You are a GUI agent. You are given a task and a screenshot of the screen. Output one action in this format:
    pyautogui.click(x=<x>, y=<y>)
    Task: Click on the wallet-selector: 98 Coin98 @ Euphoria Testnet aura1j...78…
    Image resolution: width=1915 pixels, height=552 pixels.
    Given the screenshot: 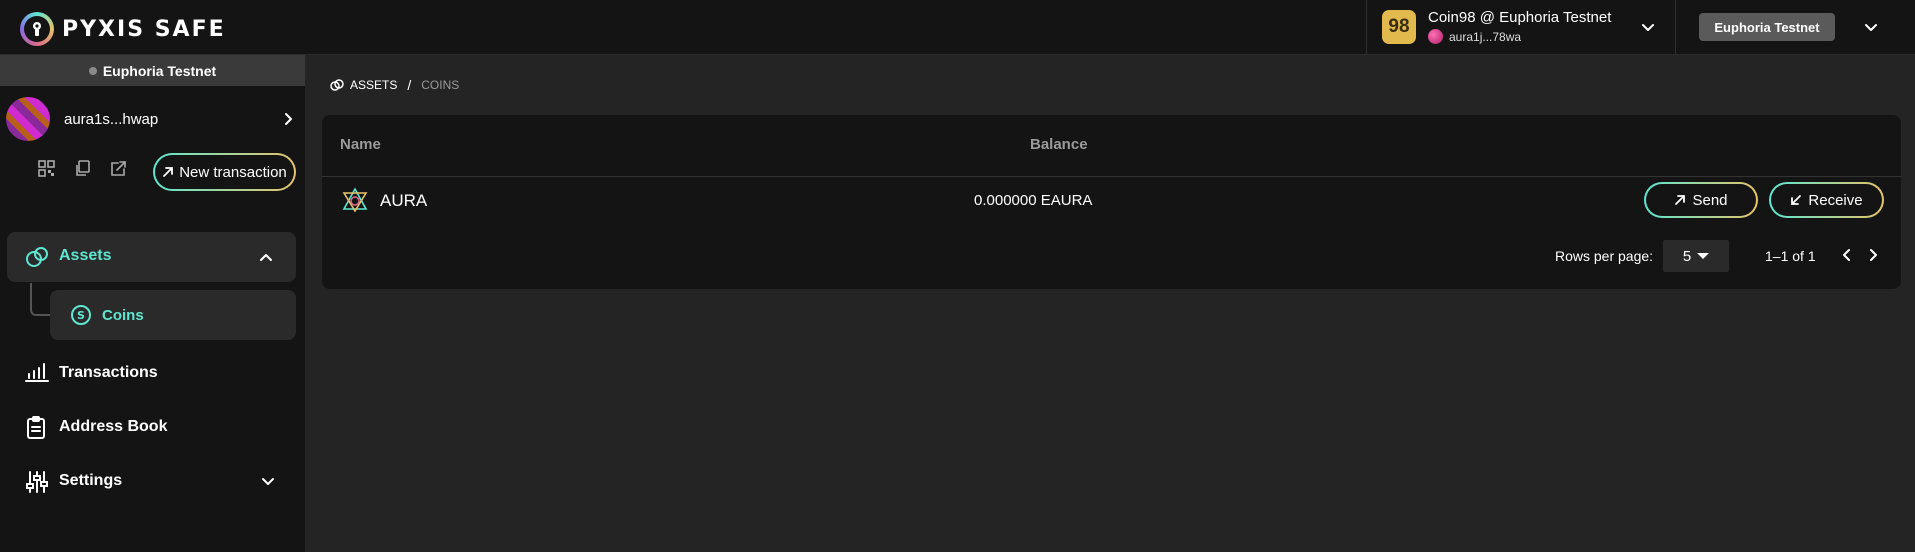 What is the action you would take?
    pyautogui.click(x=1521, y=27)
    